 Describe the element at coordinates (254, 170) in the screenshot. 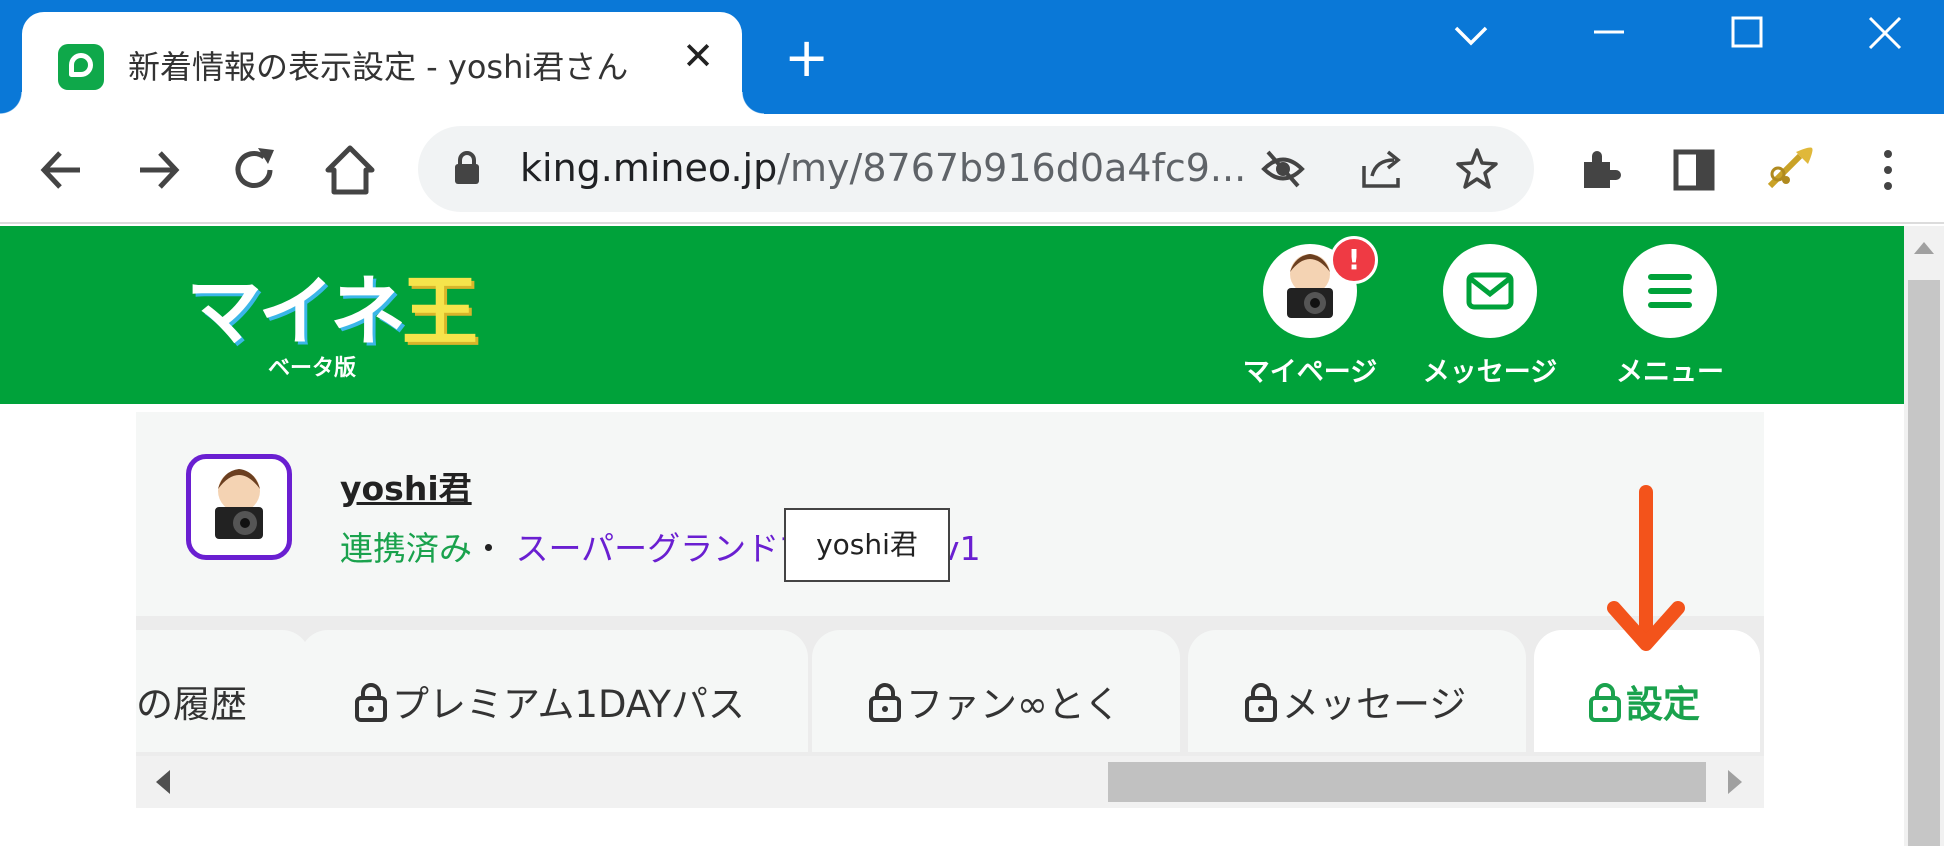

I see `reload-icon` at that location.